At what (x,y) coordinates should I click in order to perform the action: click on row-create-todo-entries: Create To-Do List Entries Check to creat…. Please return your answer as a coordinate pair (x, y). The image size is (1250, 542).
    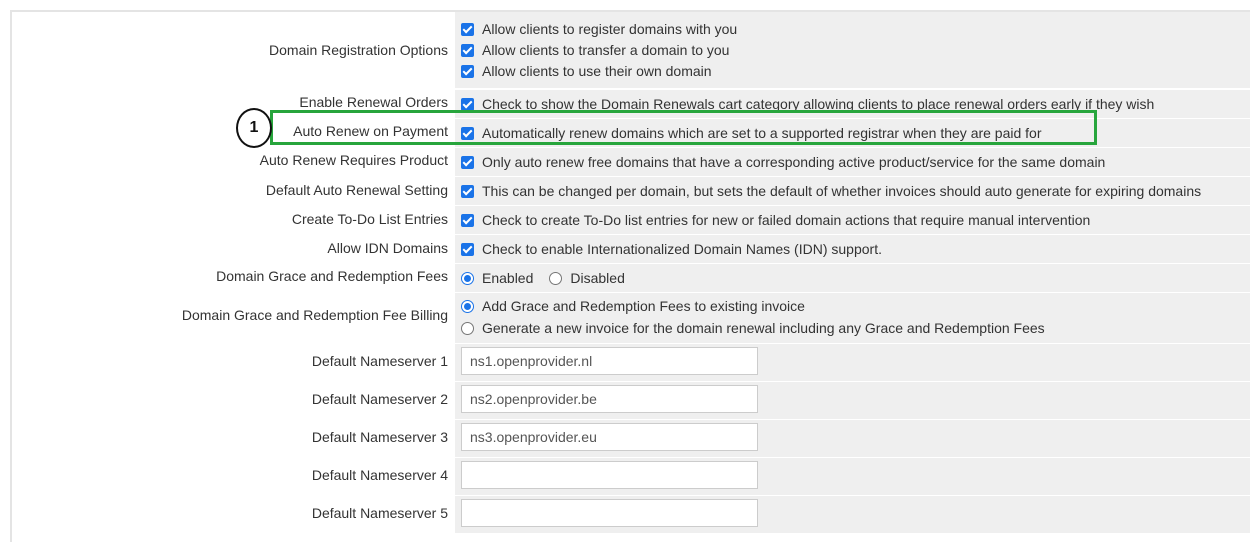
    Looking at the image, I should click on (631, 220).